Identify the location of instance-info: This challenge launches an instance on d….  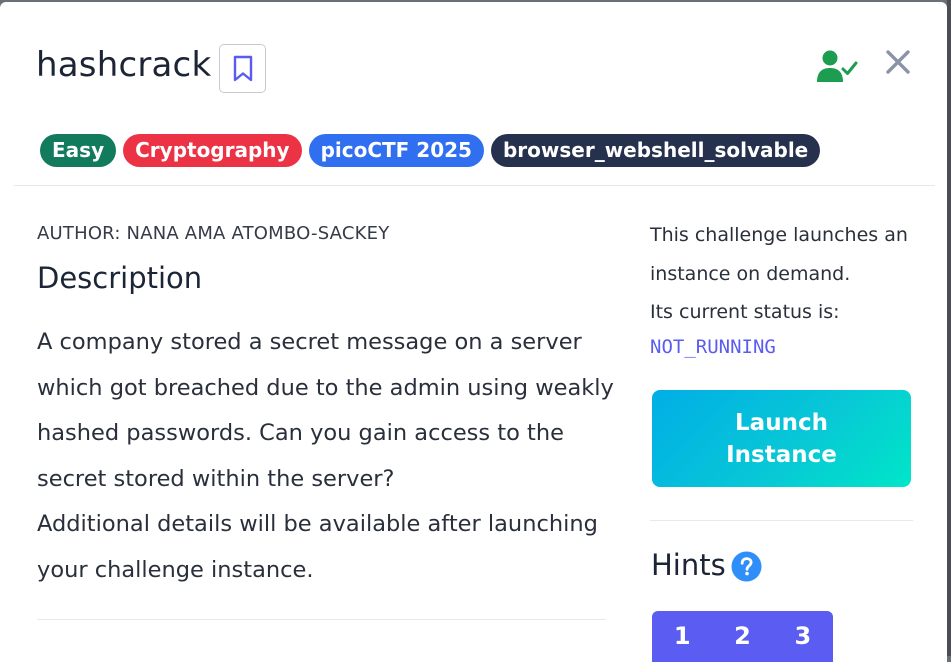
(779, 254).